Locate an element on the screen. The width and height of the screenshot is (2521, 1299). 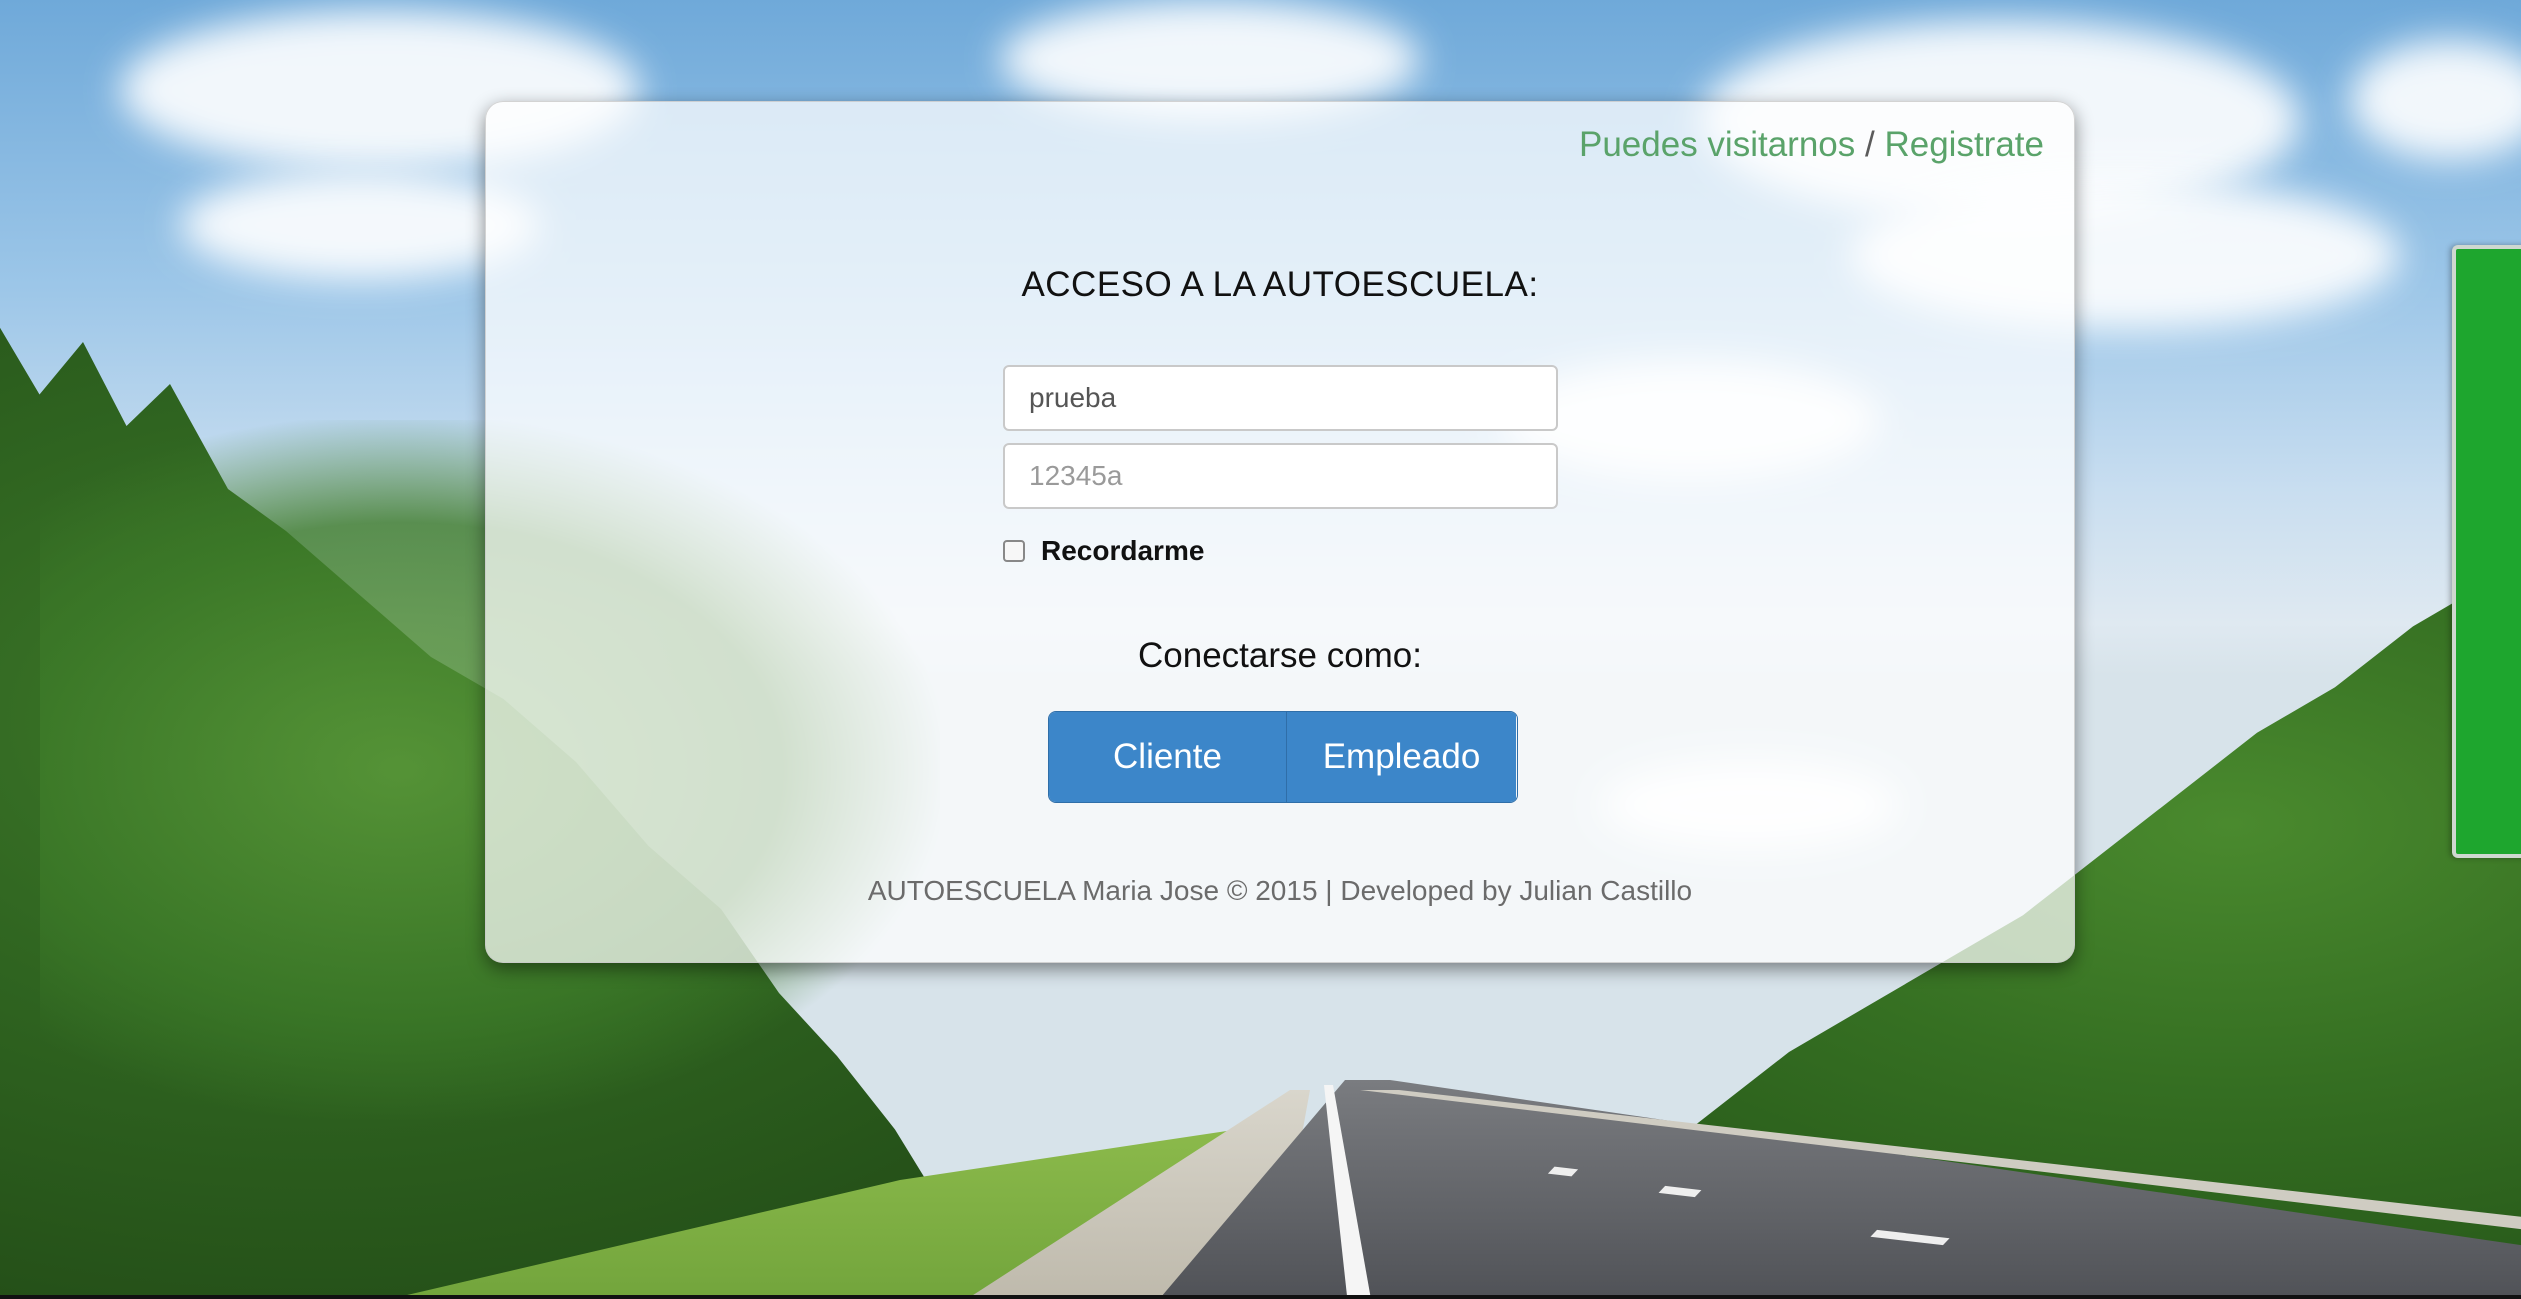
employee-login-button: Empleado is located at coordinates (1401, 757).